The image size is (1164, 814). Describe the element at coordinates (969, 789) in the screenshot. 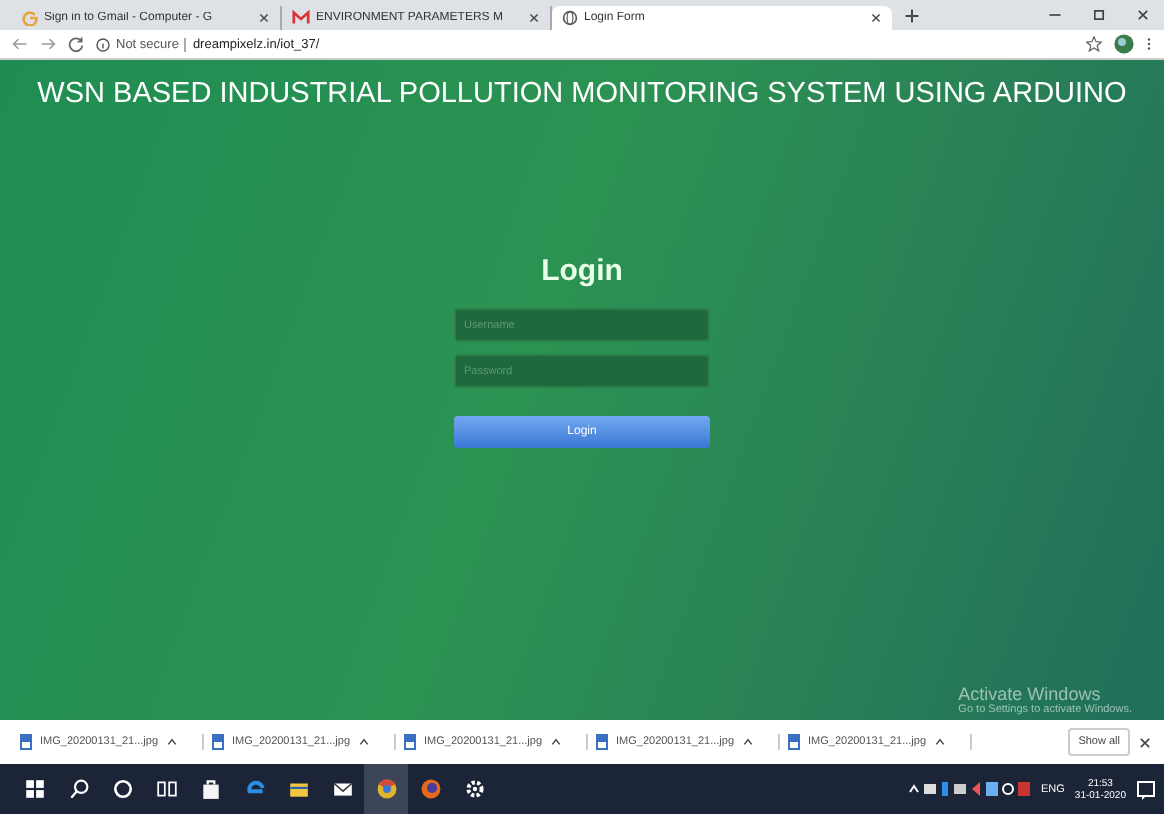

I see `system-tray-icons` at that location.